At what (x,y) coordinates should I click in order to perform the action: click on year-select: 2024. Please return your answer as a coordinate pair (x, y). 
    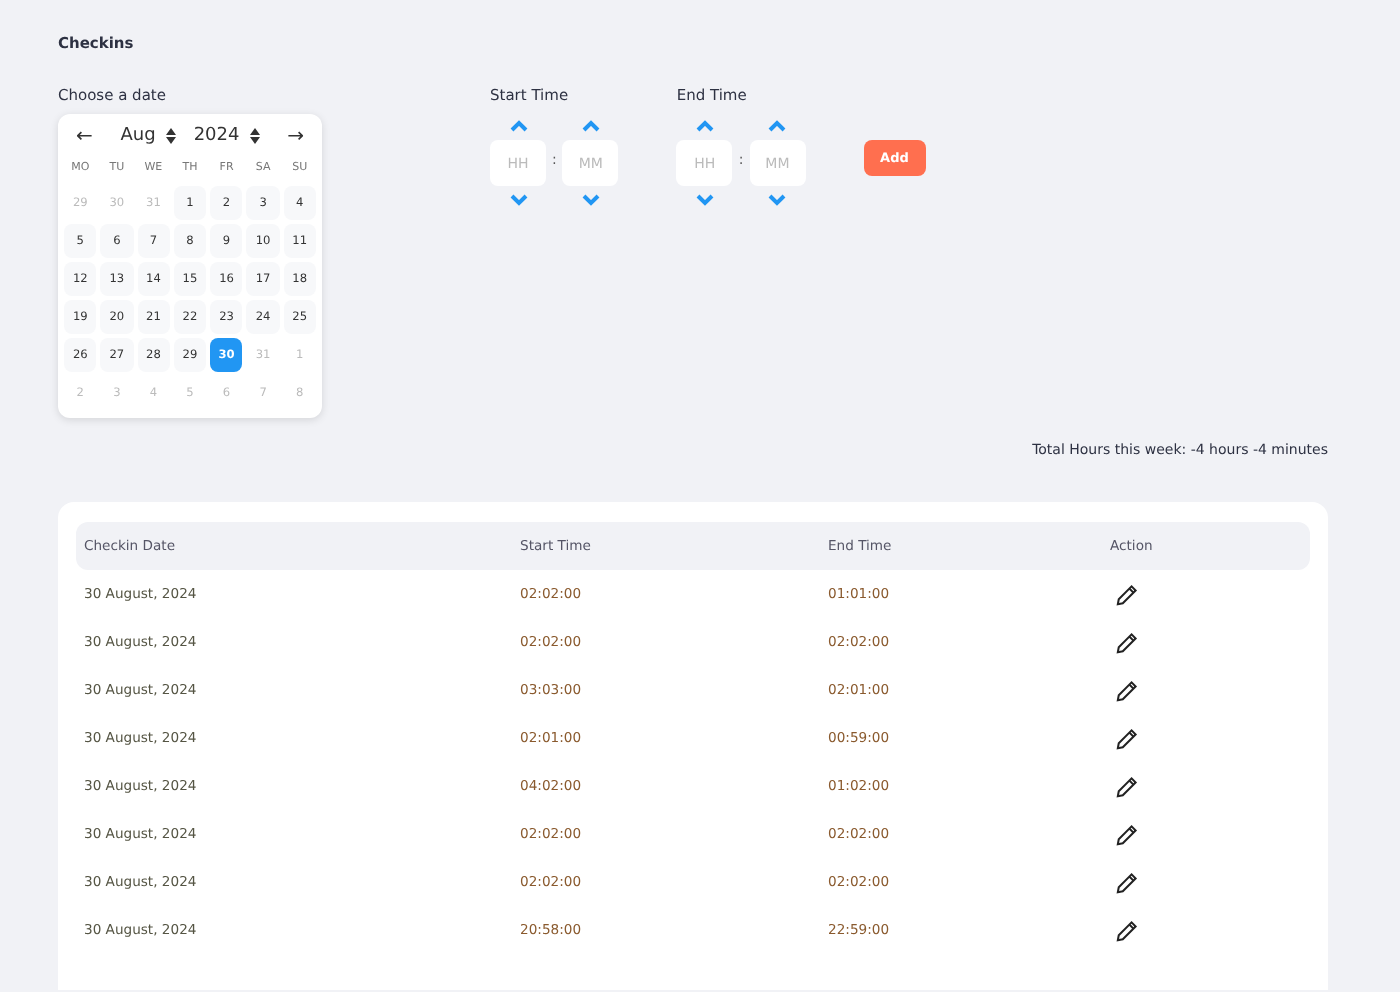
    Looking at the image, I should click on (226, 136).